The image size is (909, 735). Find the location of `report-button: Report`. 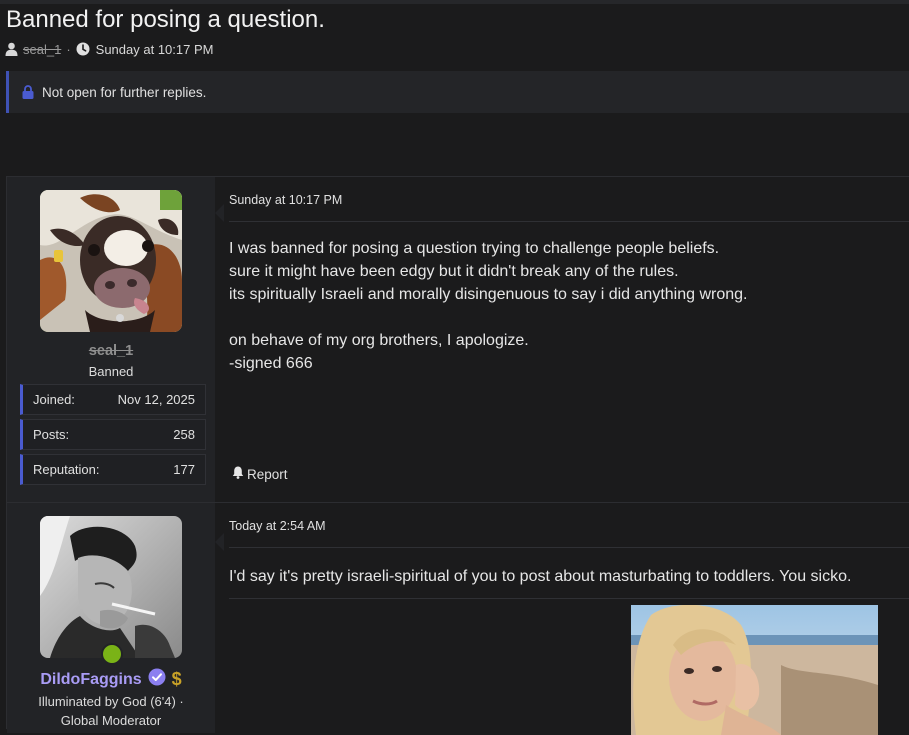

report-button: Report is located at coordinates (260, 474).